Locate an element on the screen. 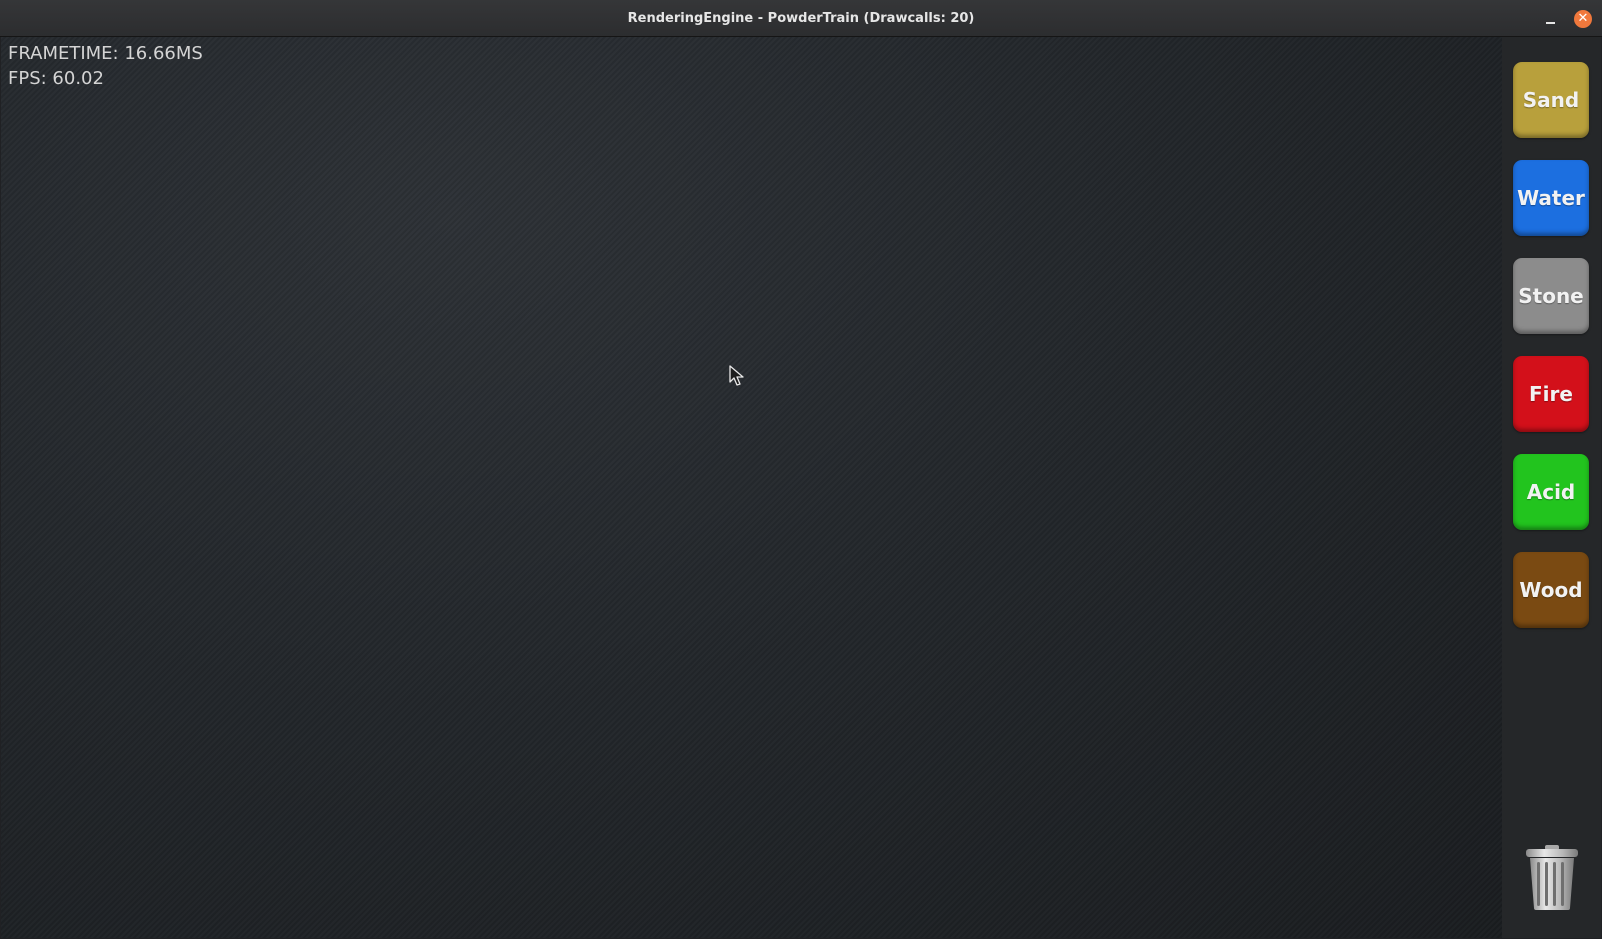 This screenshot has width=1602, height=939. material-button-fire: Fire is located at coordinates (1551, 394).